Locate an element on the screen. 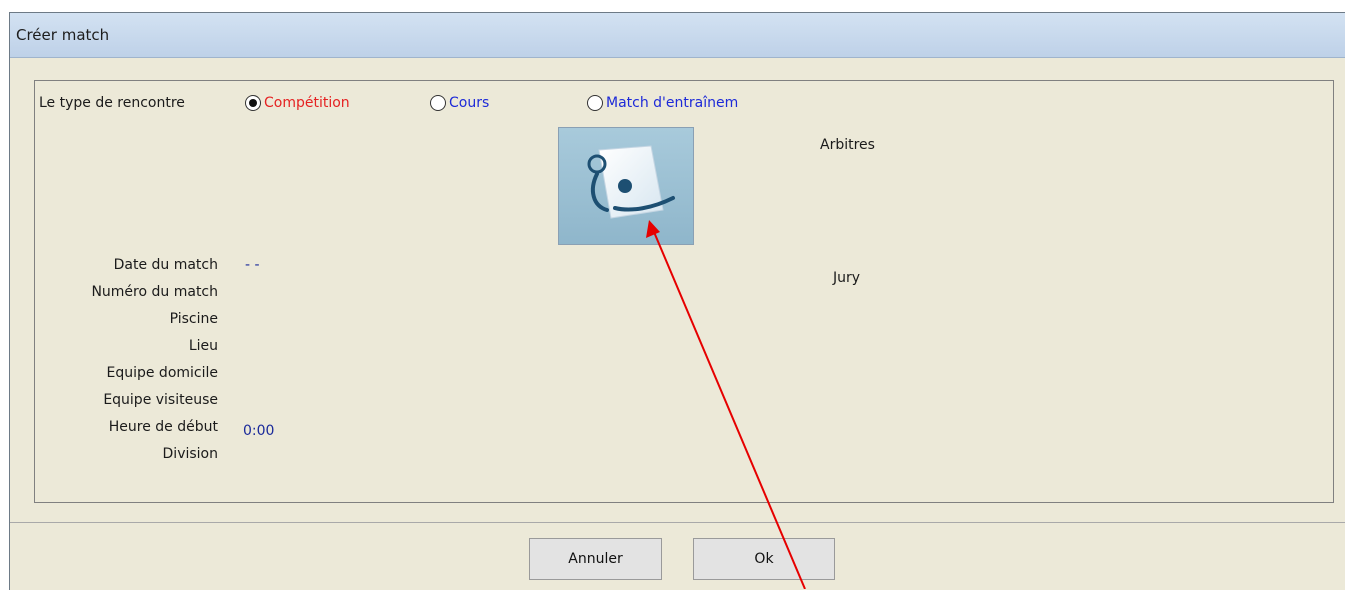 The height and width of the screenshot is (590, 1345). radio-competition: Compétition is located at coordinates (297, 103).